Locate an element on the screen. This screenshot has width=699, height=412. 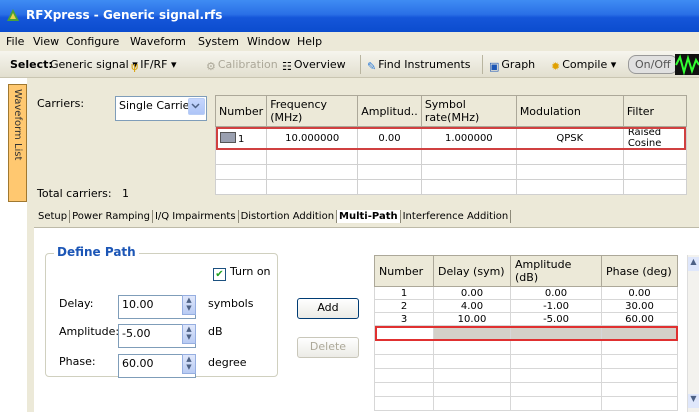
col-filter: Filter is located at coordinates (654, 111).